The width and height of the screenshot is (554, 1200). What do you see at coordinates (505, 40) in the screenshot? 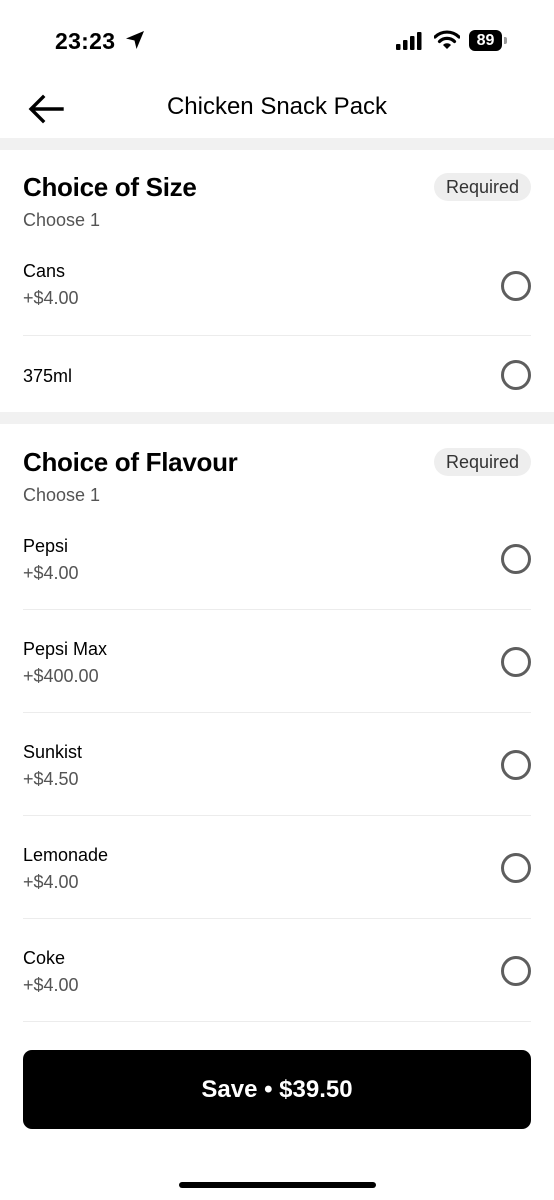
I see `battery-nub` at bounding box center [505, 40].